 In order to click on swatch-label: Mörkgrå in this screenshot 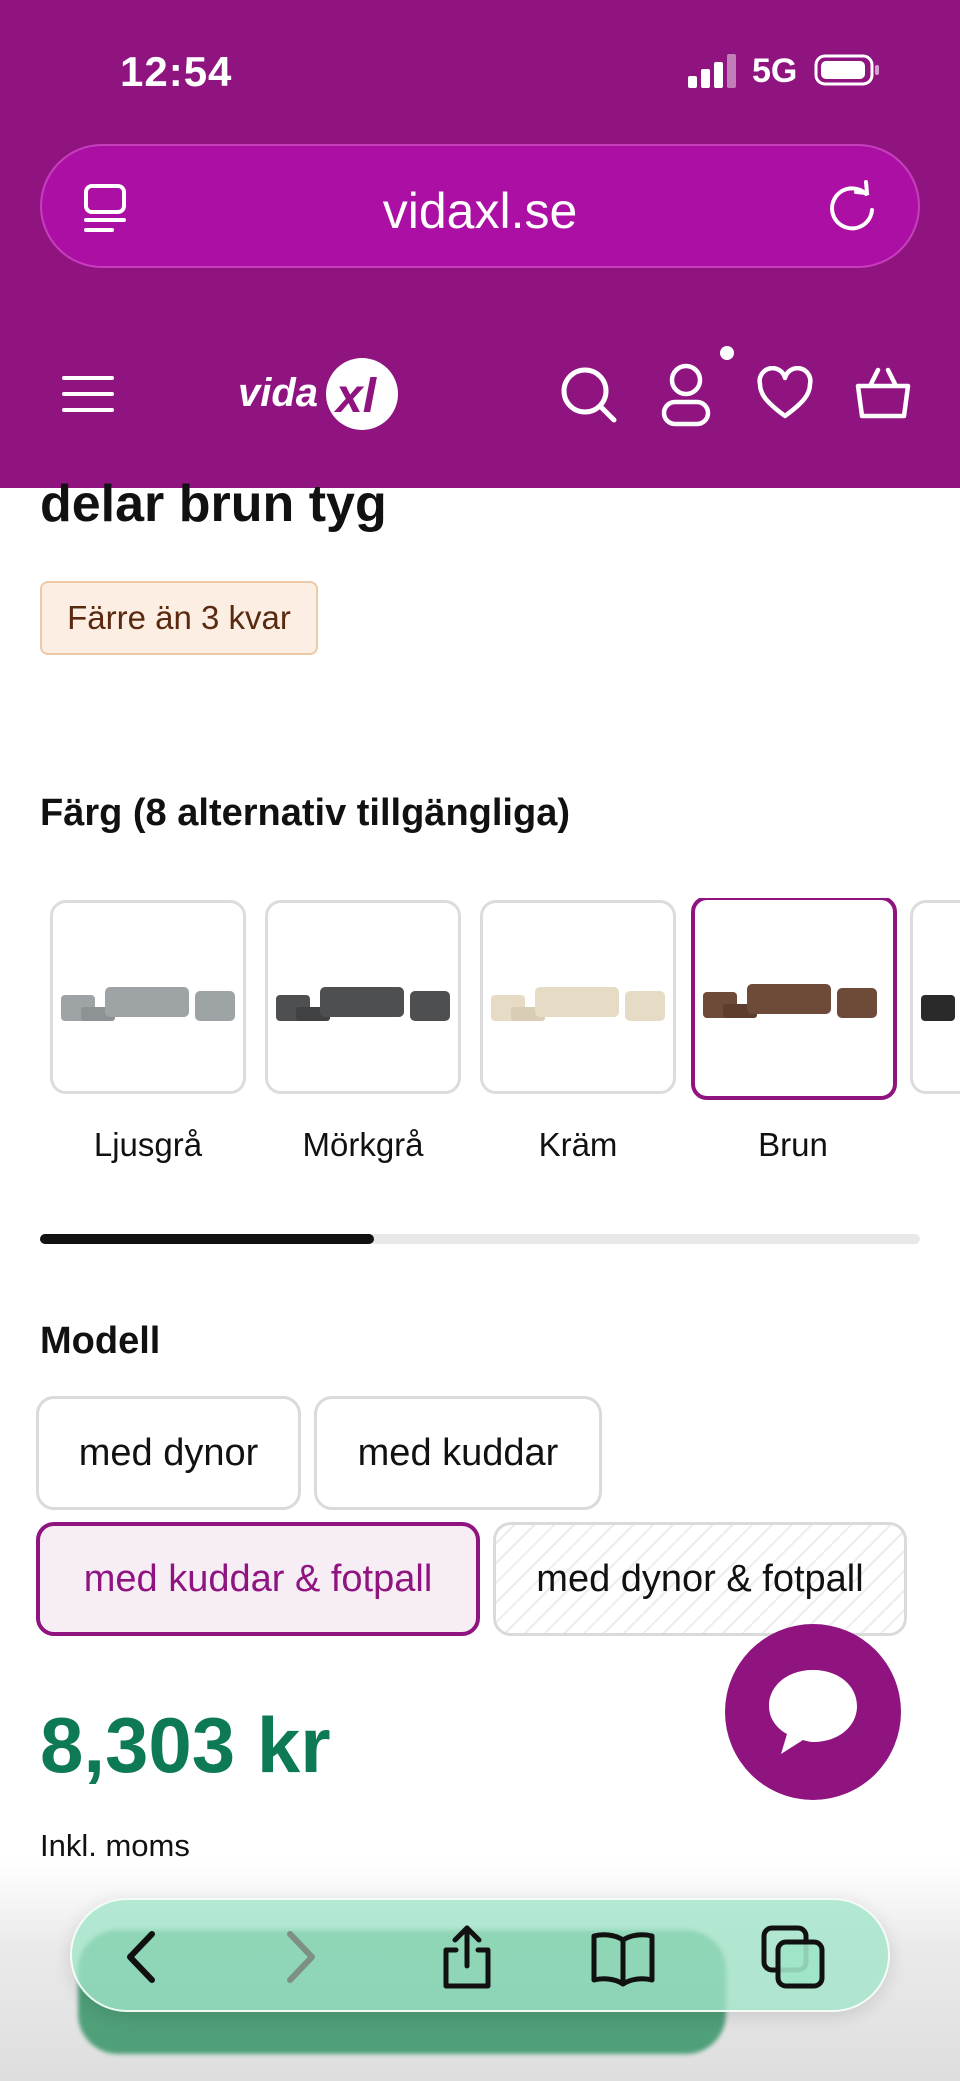, I will do `click(363, 1144)`.